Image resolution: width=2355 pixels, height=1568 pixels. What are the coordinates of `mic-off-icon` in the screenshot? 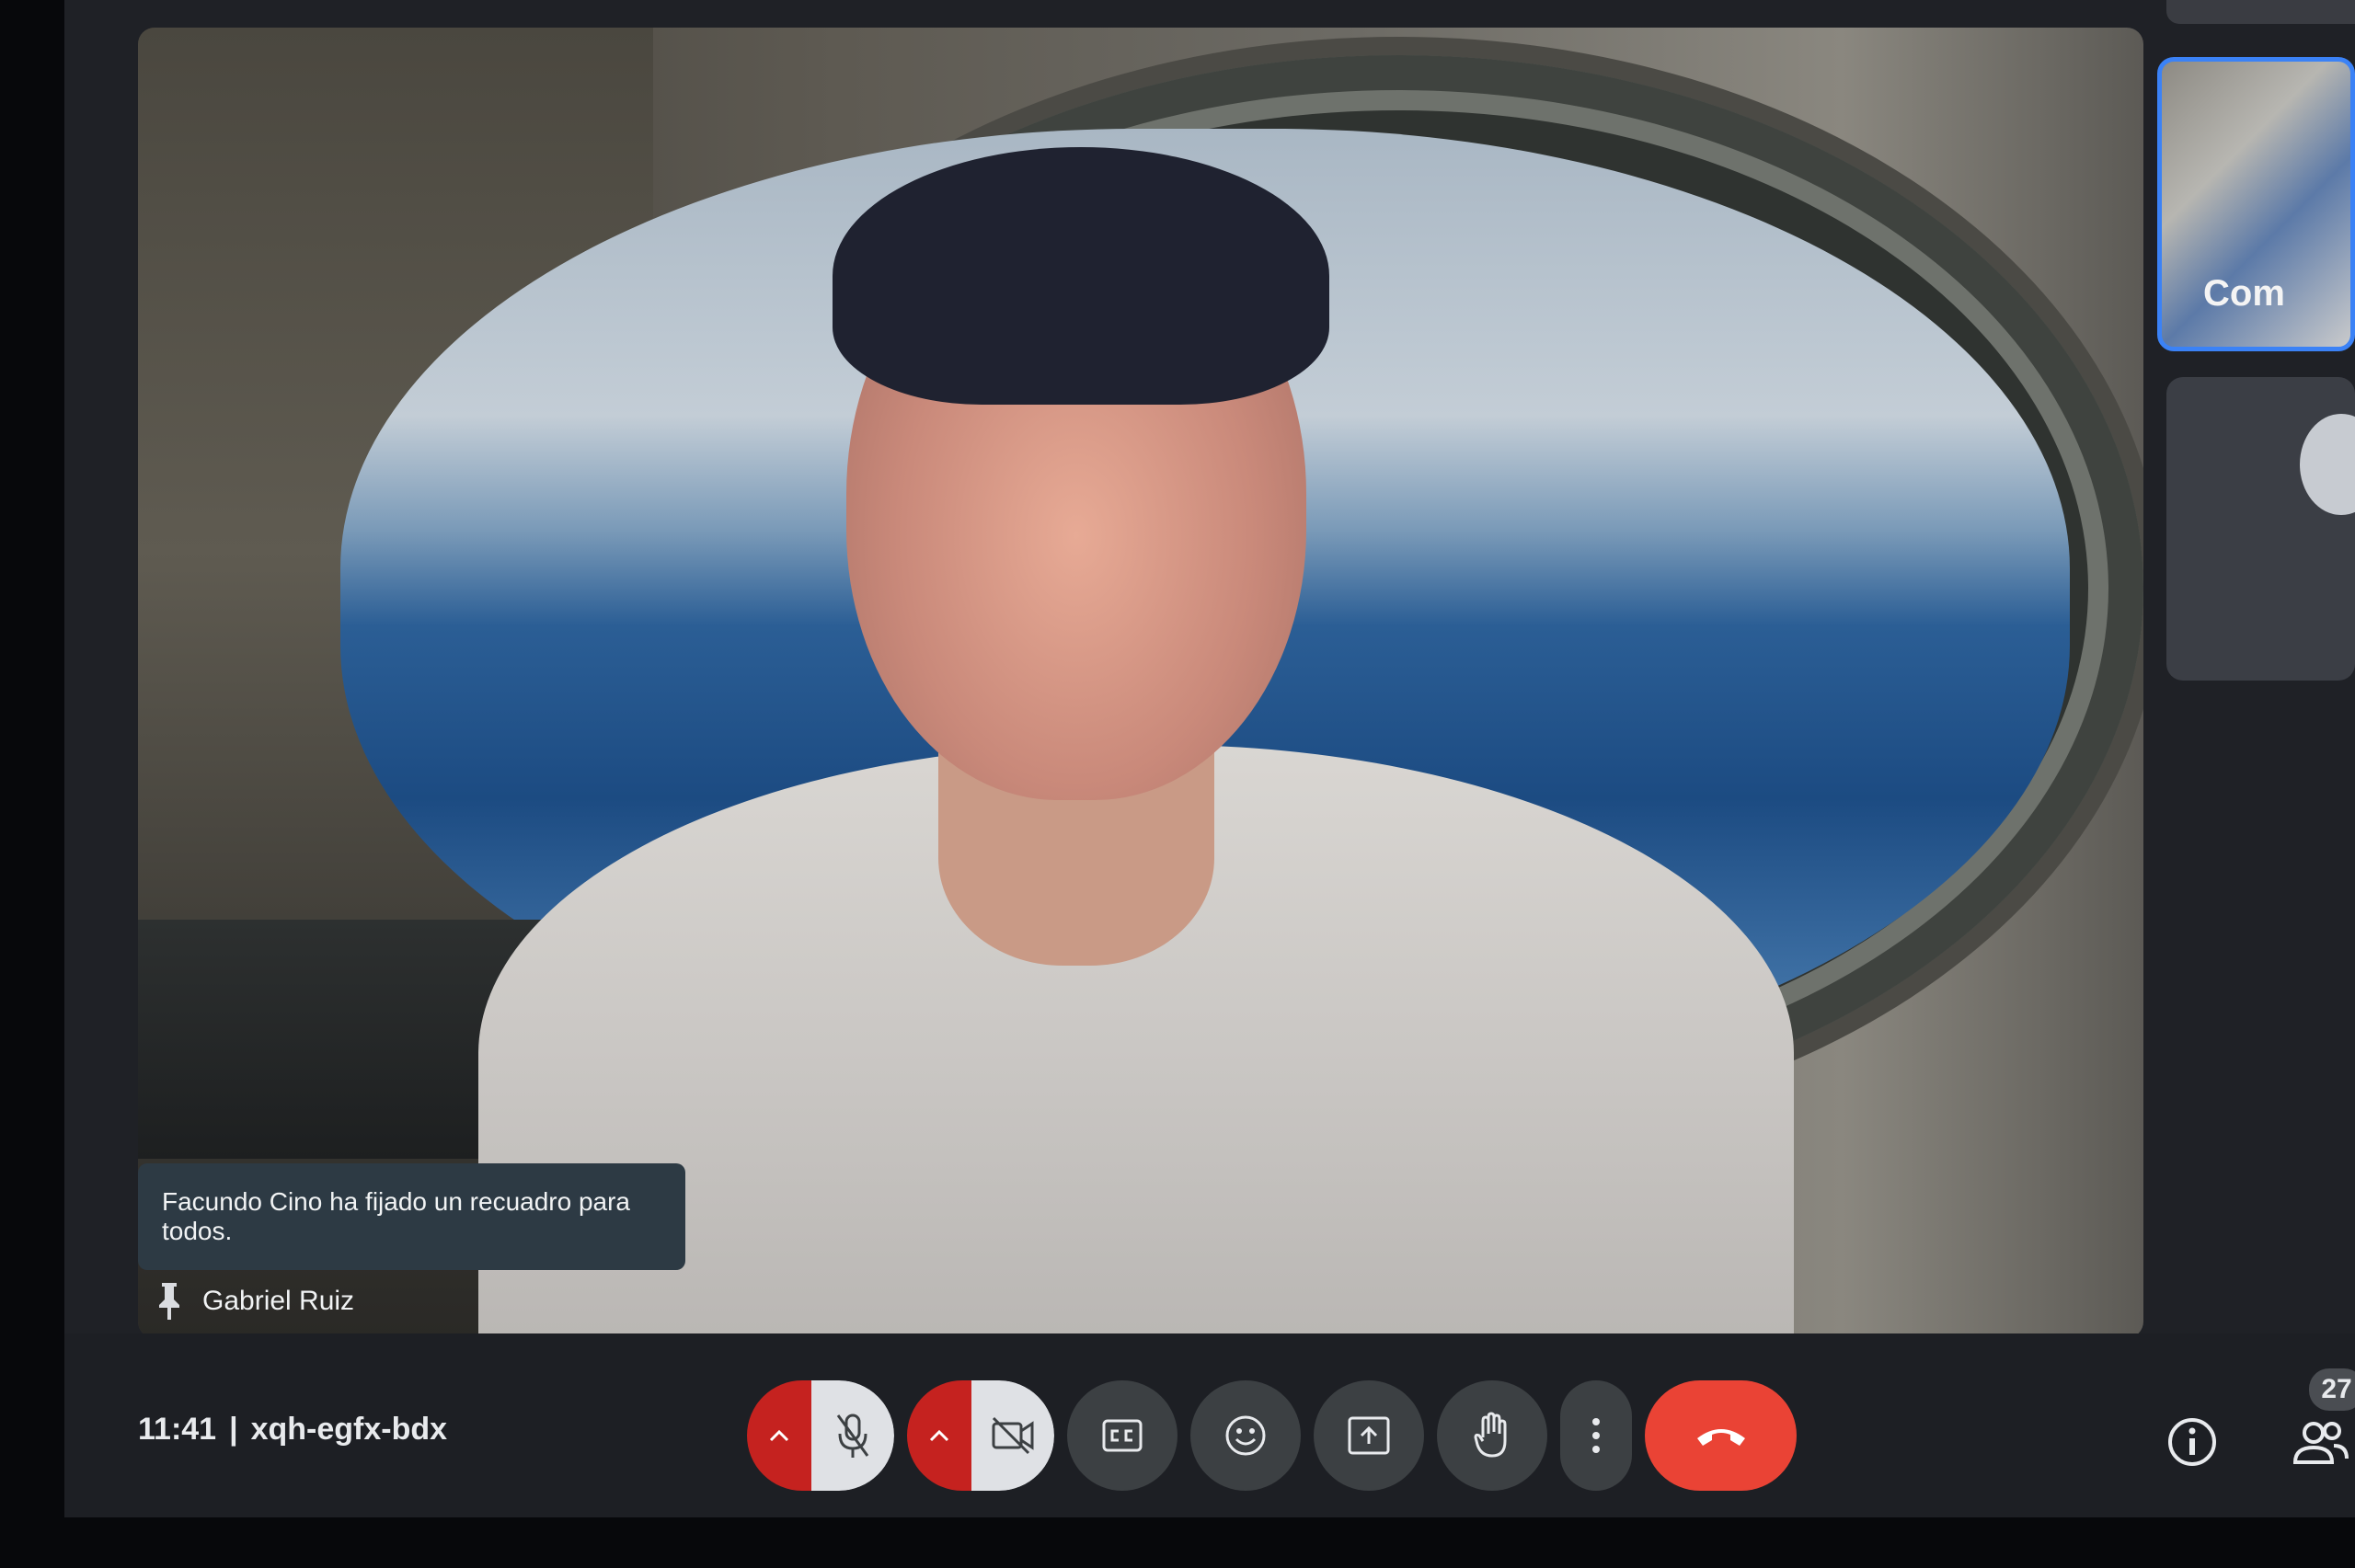 It's located at (852, 1435).